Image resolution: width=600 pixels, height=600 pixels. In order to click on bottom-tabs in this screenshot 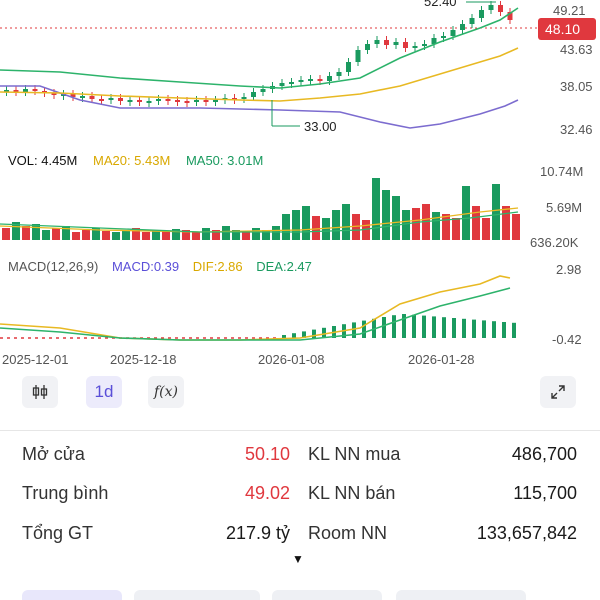, I will do `click(300, 595)`.